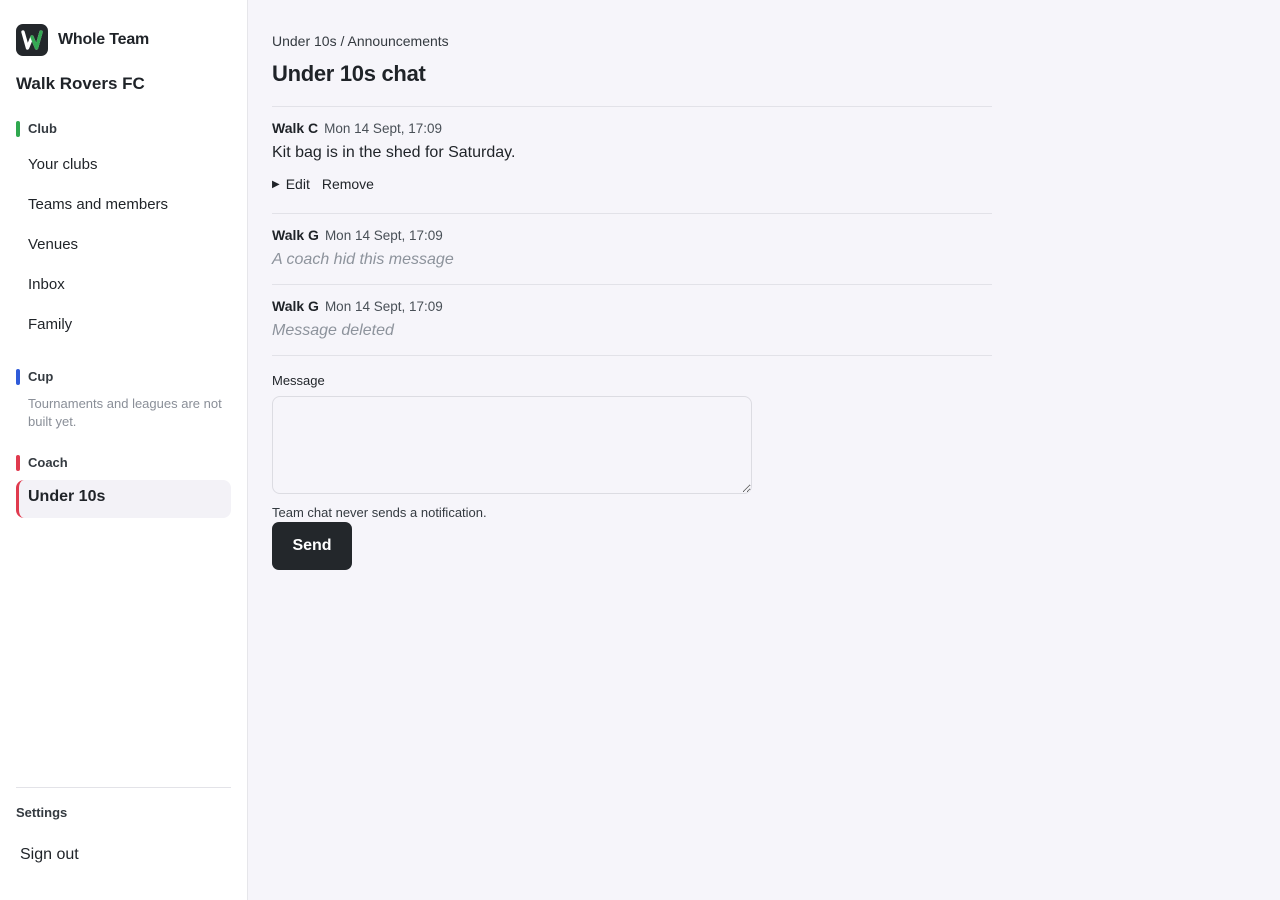 This screenshot has height=900, width=1280. I want to click on section-club-heading: Club, so click(36, 129).